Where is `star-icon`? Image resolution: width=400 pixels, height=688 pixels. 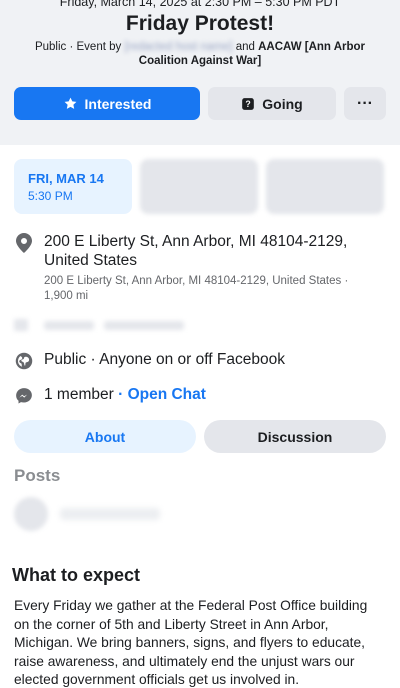 star-icon is located at coordinates (70, 103).